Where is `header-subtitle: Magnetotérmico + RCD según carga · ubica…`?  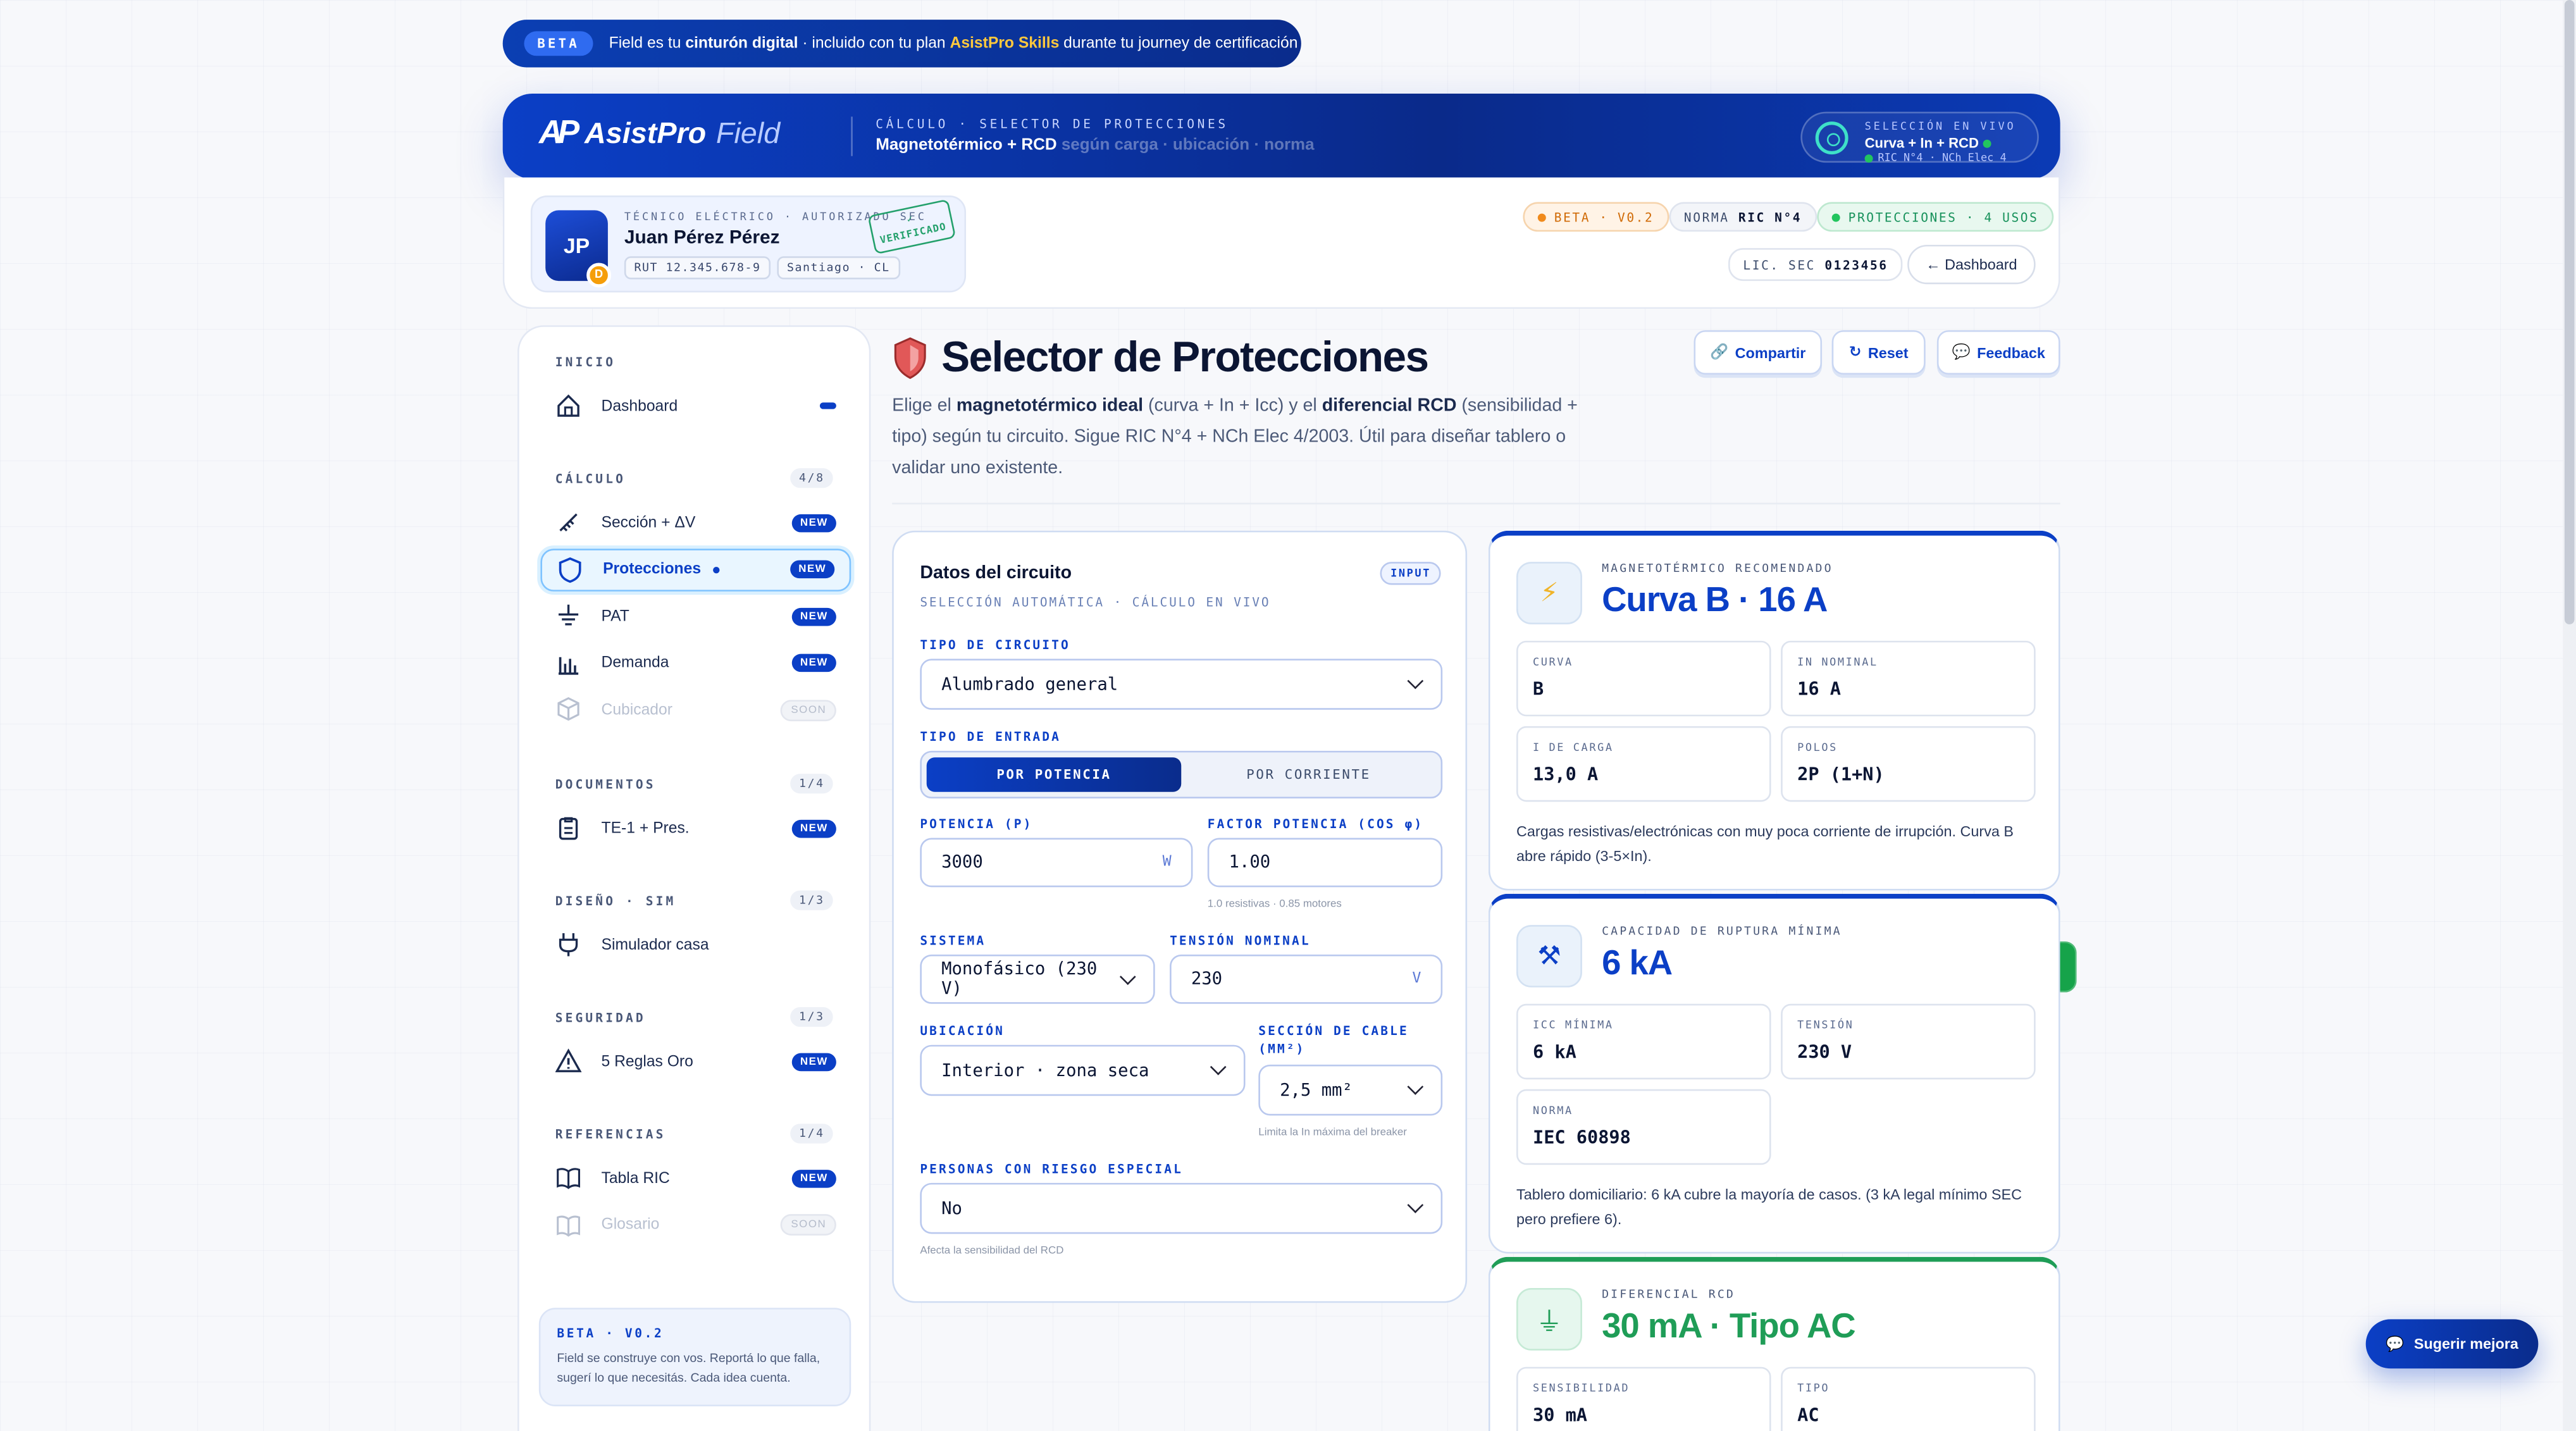 header-subtitle: Magnetotérmico + RCD según carga · ubica… is located at coordinates (1096, 145).